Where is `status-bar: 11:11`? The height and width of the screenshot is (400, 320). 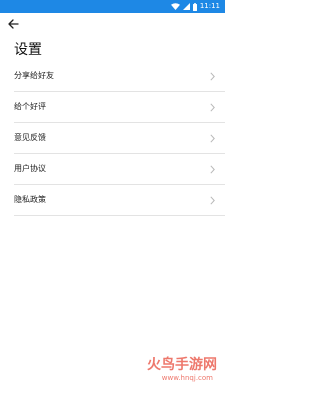 status-bar: 11:11 is located at coordinates (112, 6).